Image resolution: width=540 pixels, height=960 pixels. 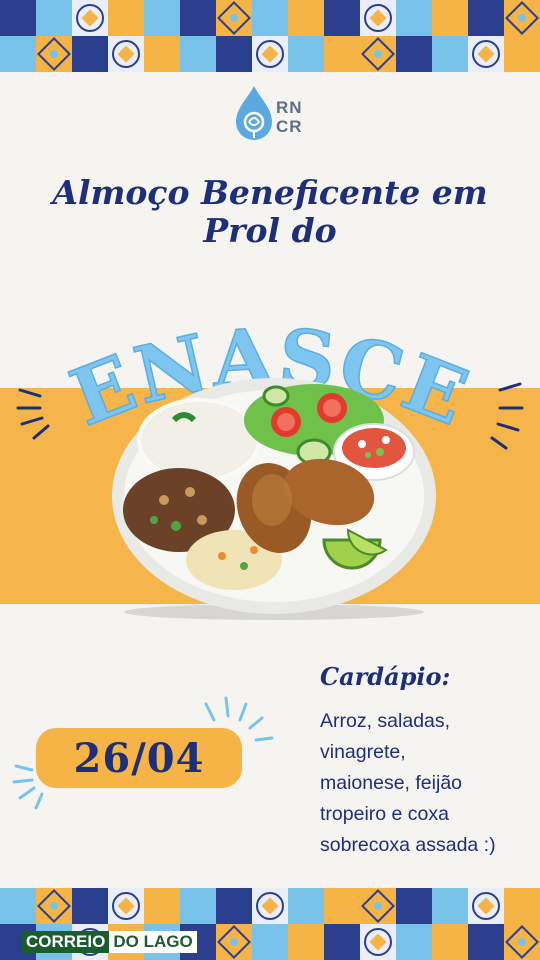 What do you see at coordinates (289, 107) in the screenshot?
I see `logo-text-line1: RN` at bounding box center [289, 107].